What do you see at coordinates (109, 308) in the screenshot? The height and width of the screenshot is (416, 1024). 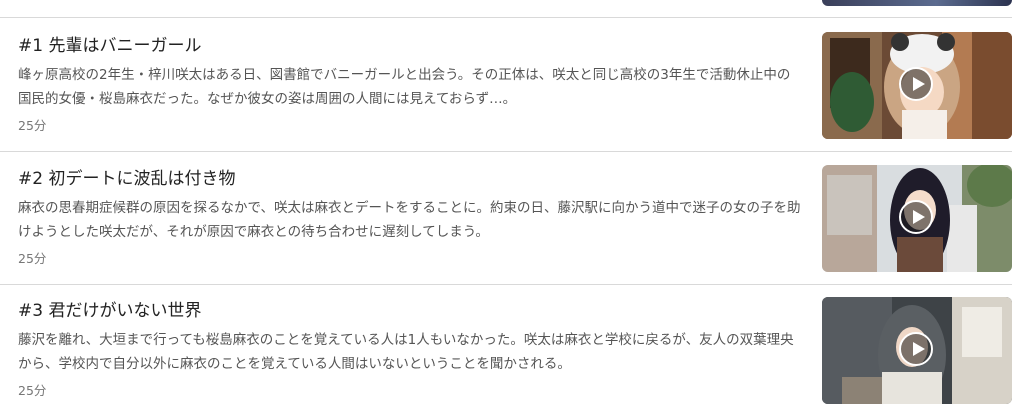 I see `episode-title: #3 君だけがいない世界` at bounding box center [109, 308].